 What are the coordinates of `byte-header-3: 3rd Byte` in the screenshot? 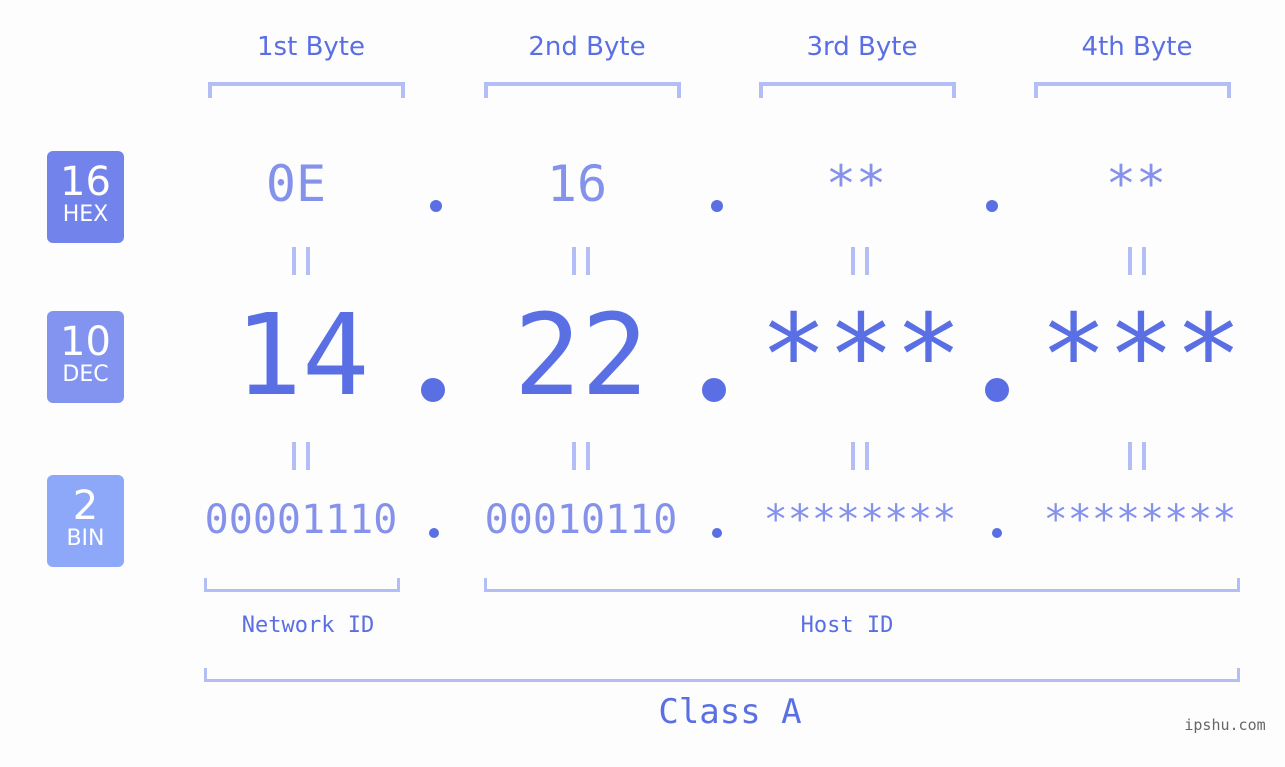 It's located at (862, 47).